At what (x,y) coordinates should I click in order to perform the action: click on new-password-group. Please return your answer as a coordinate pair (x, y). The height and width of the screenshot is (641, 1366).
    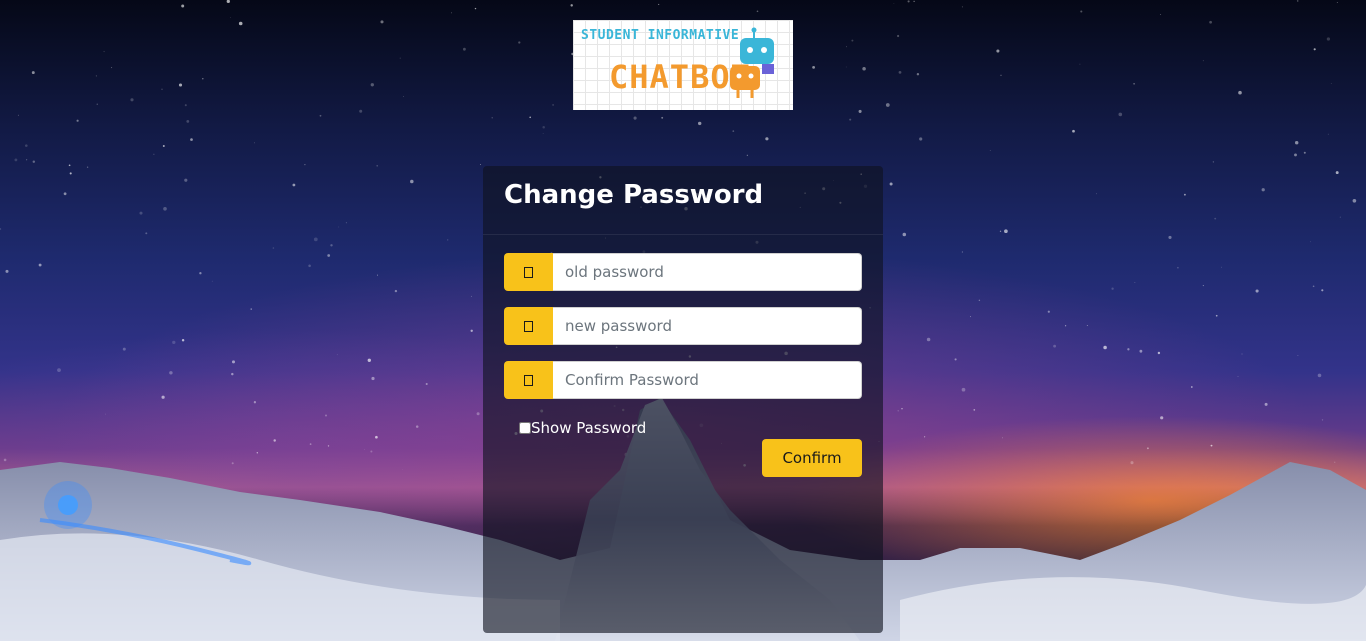
    Looking at the image, I should click on (683, 326).